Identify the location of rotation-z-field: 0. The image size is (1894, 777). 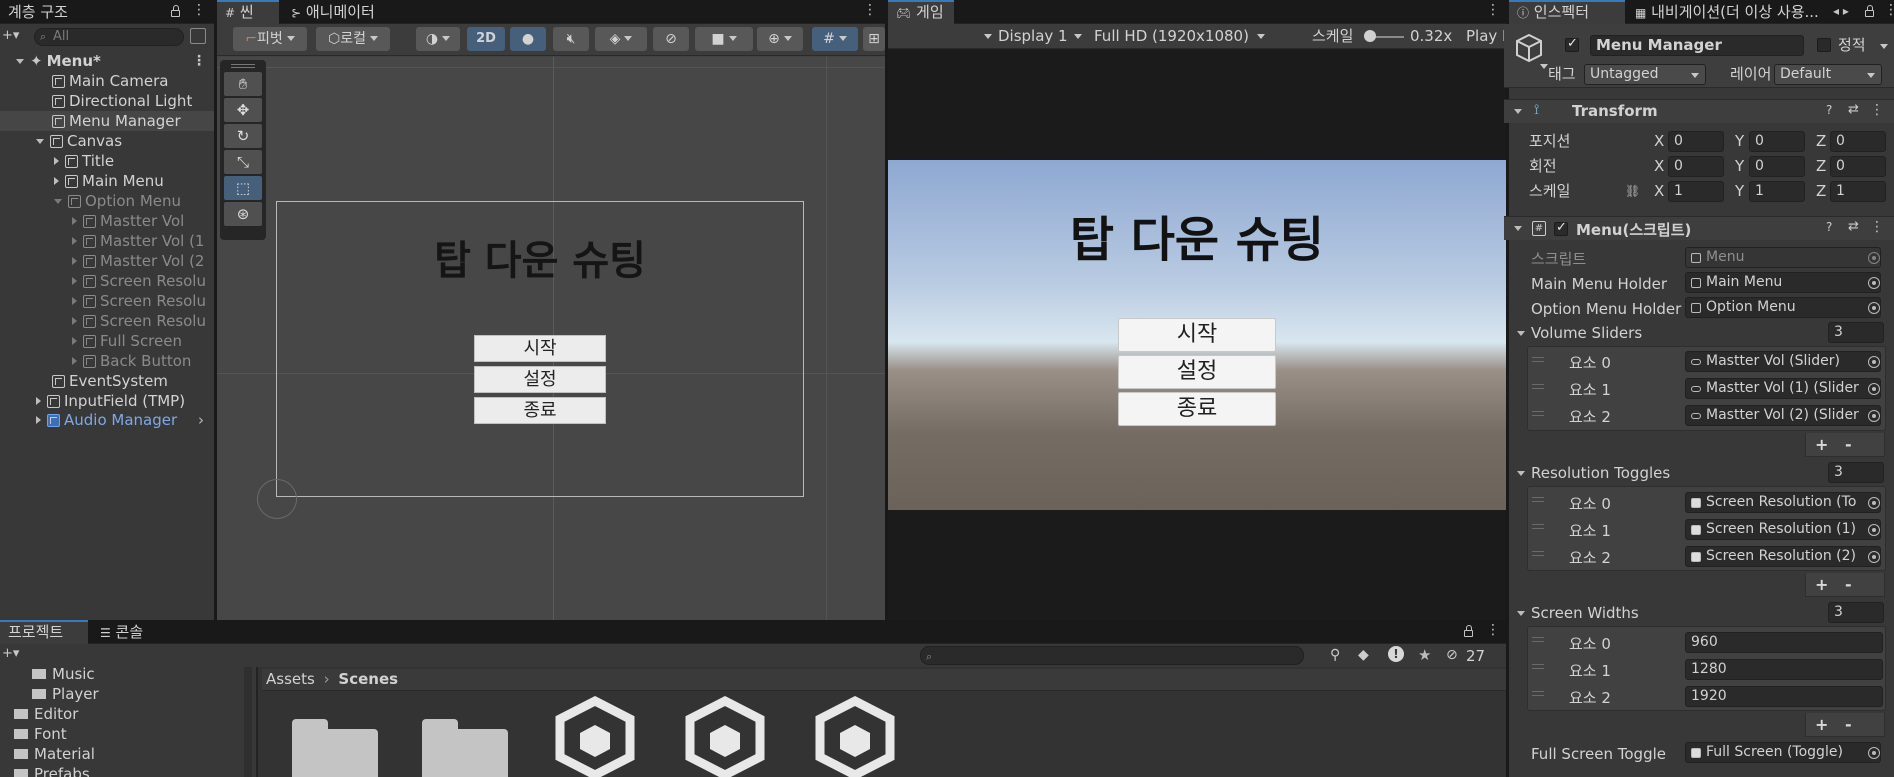
(1858, 166).